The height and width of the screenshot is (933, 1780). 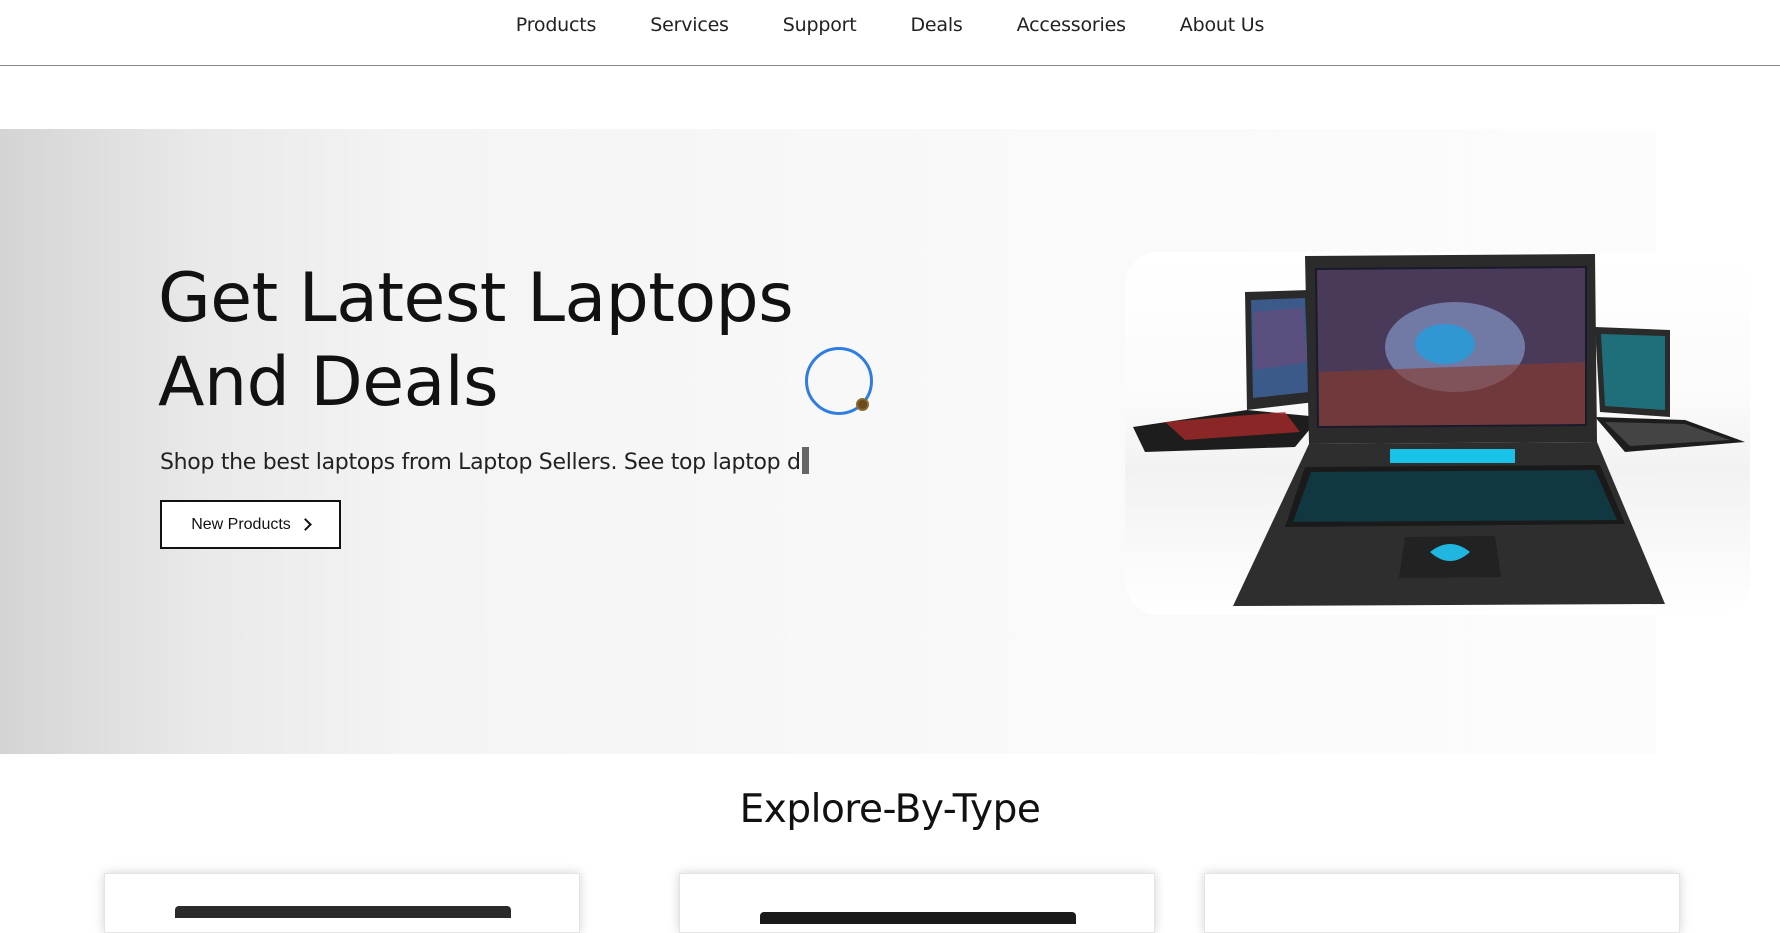 What do you see at coordinates (805, 460) in the screenshot?
I see `text-caret` at bounding box center [805, 460].